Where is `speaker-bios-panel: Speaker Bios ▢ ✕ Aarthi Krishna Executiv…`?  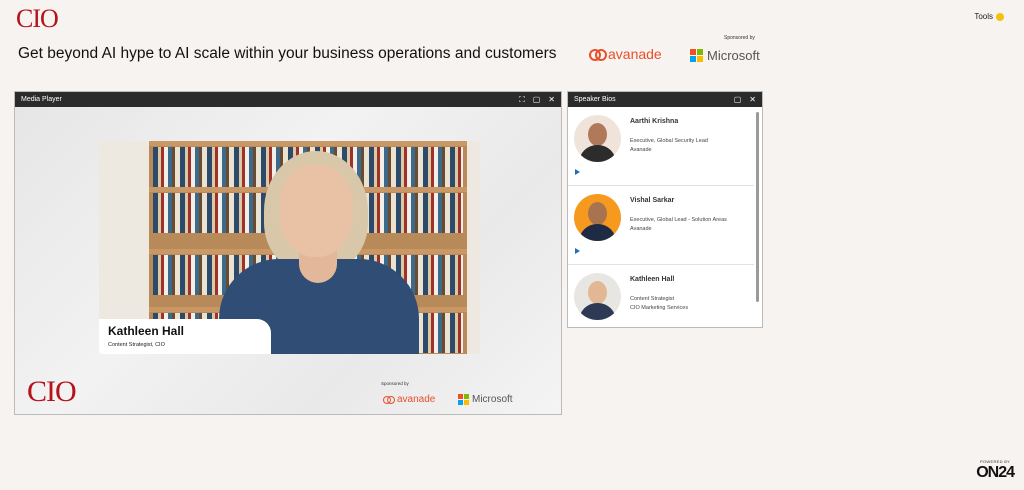
speaker-bios-panel: Speaker Bios ▢ ✕ Aarthi Krishna Executiv… is located at coordinates (665, 209).